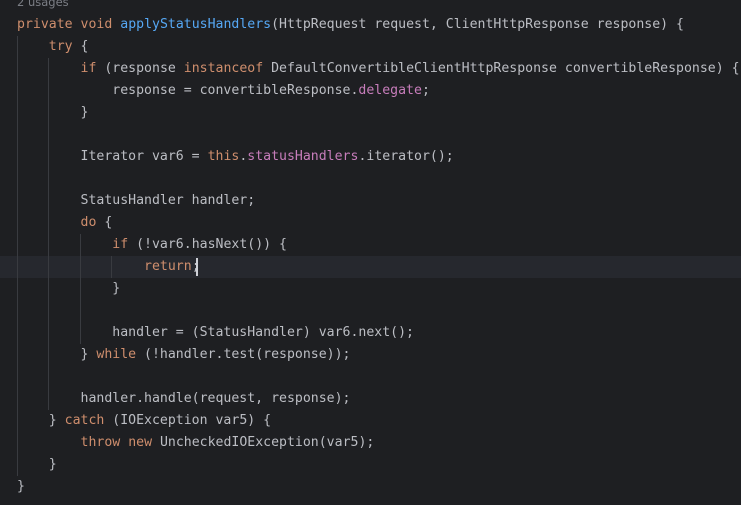 This screenshot has height=505, width=741. I want to click on code-keyword: try, so click(60, 46).